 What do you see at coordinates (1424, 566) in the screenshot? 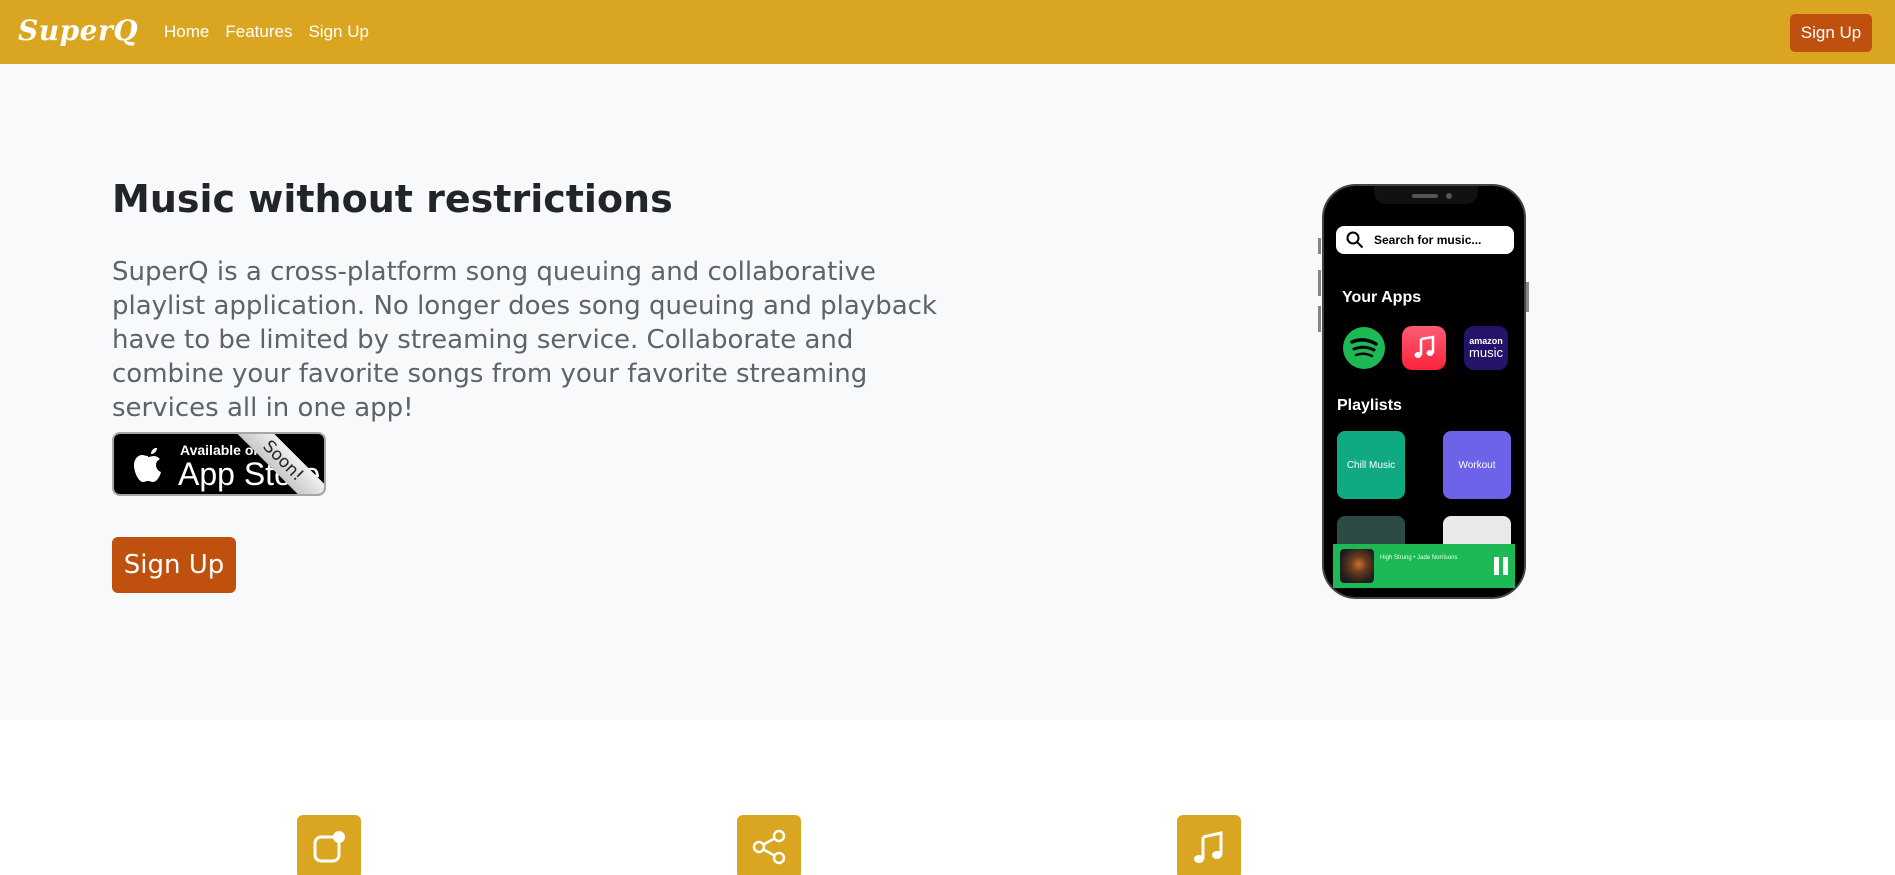
I see `now-playing-bar: High Strung • Jade Norrisons` at bounding box center [1424, 566].